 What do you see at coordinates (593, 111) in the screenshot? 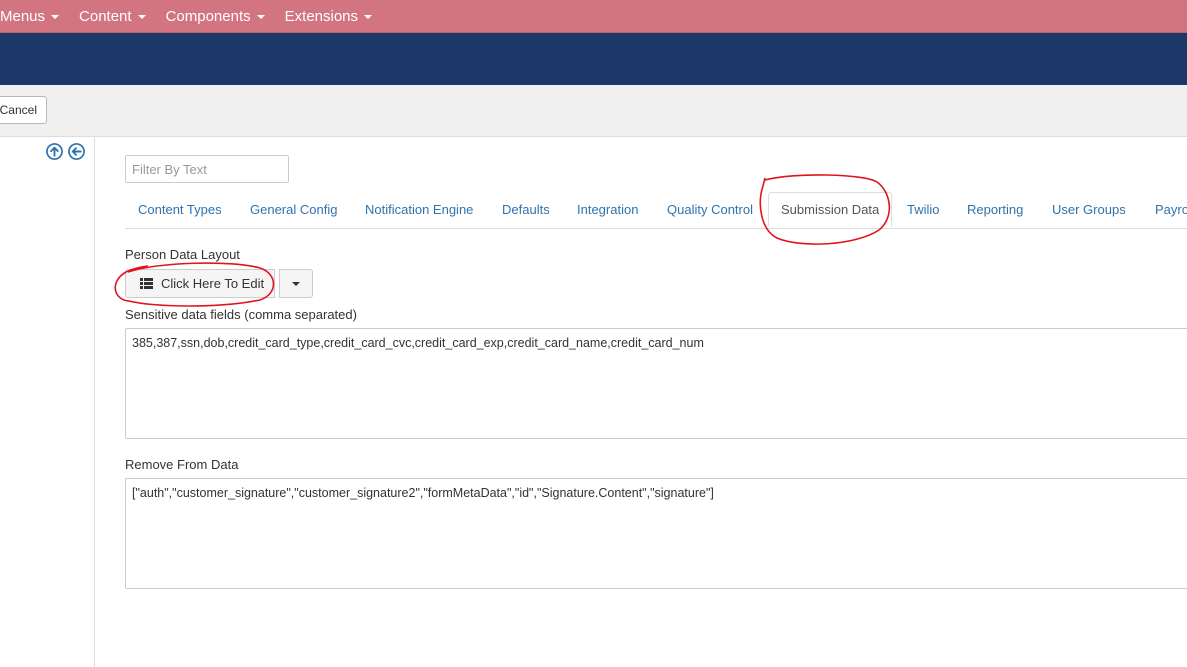
I see `toolbar: Cancel` at bounding box center [593, 111].